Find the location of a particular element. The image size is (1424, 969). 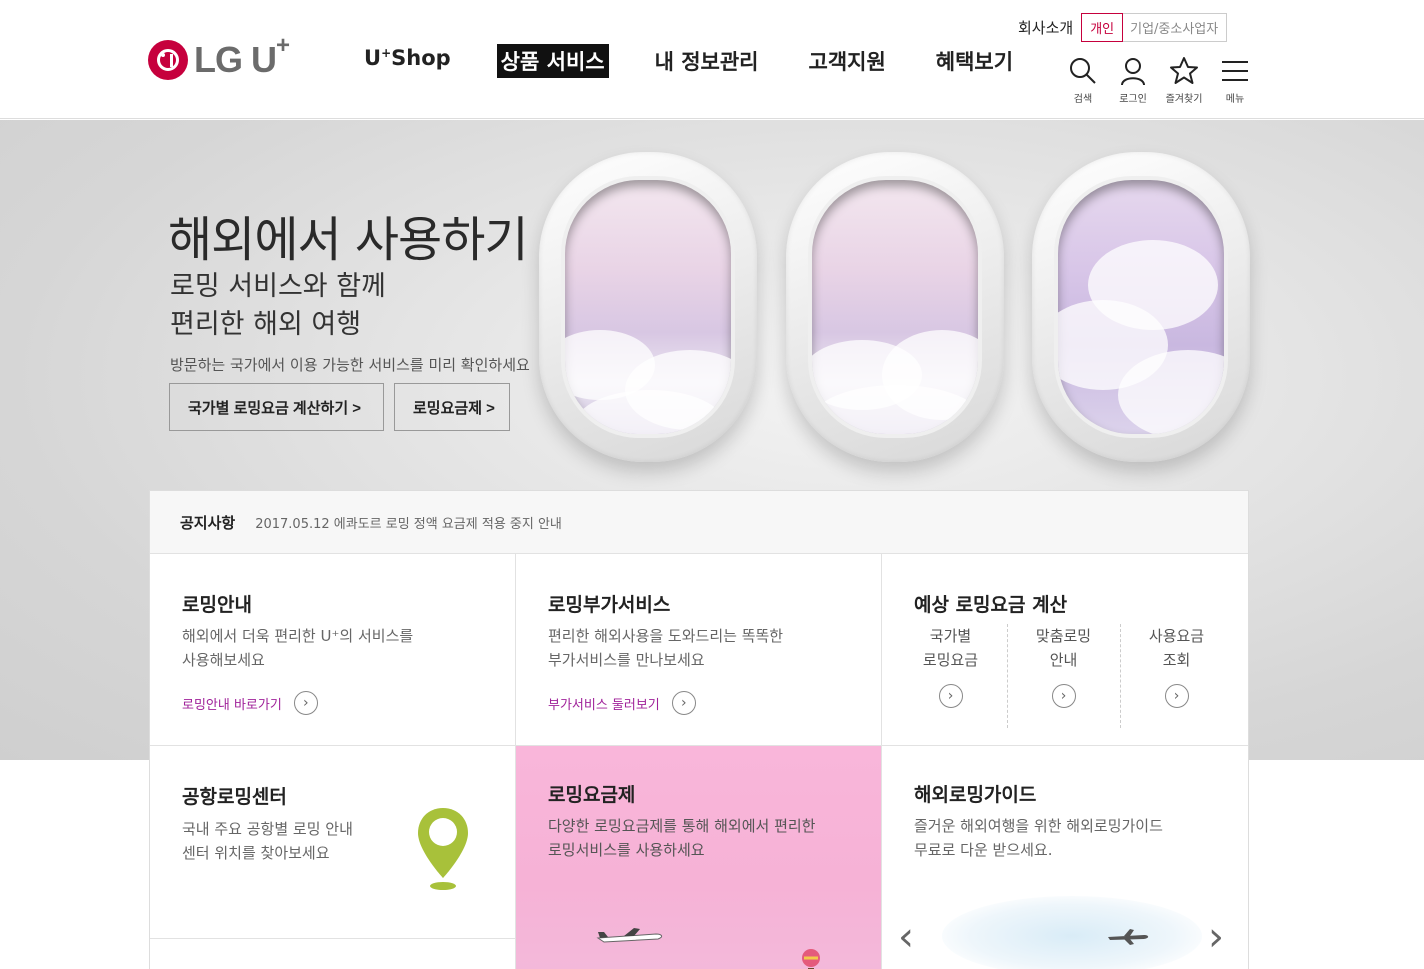

notice-item: 2017.05.12 에콰도르 로밍 정액 요금제 적용 중지 안내 is located at coordinates (408, 522).